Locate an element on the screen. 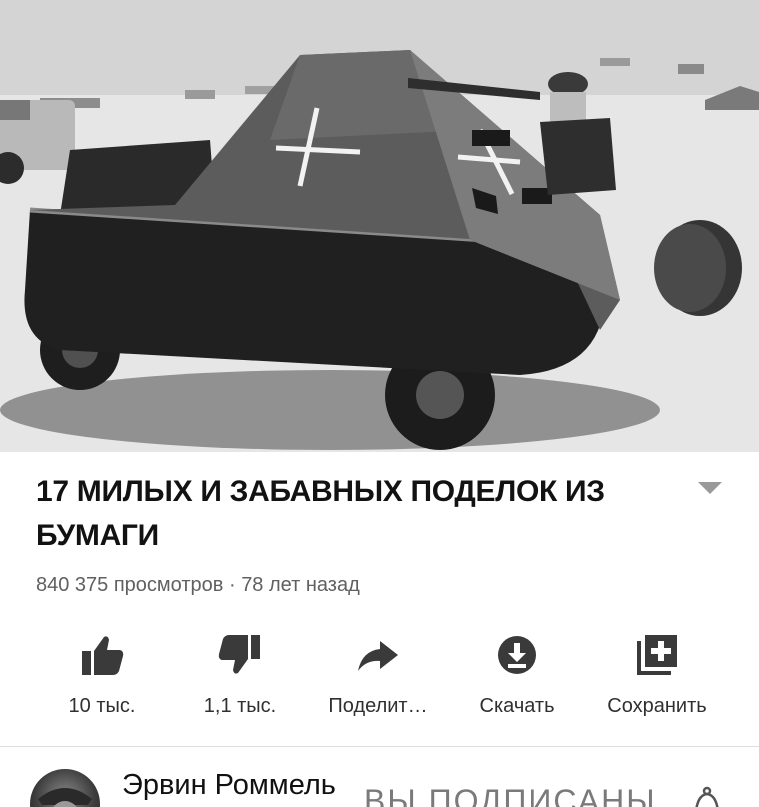 This screenshot has width=759, height=807. channel-name: Эрвин Роммель is located at coordinates (229, 785).